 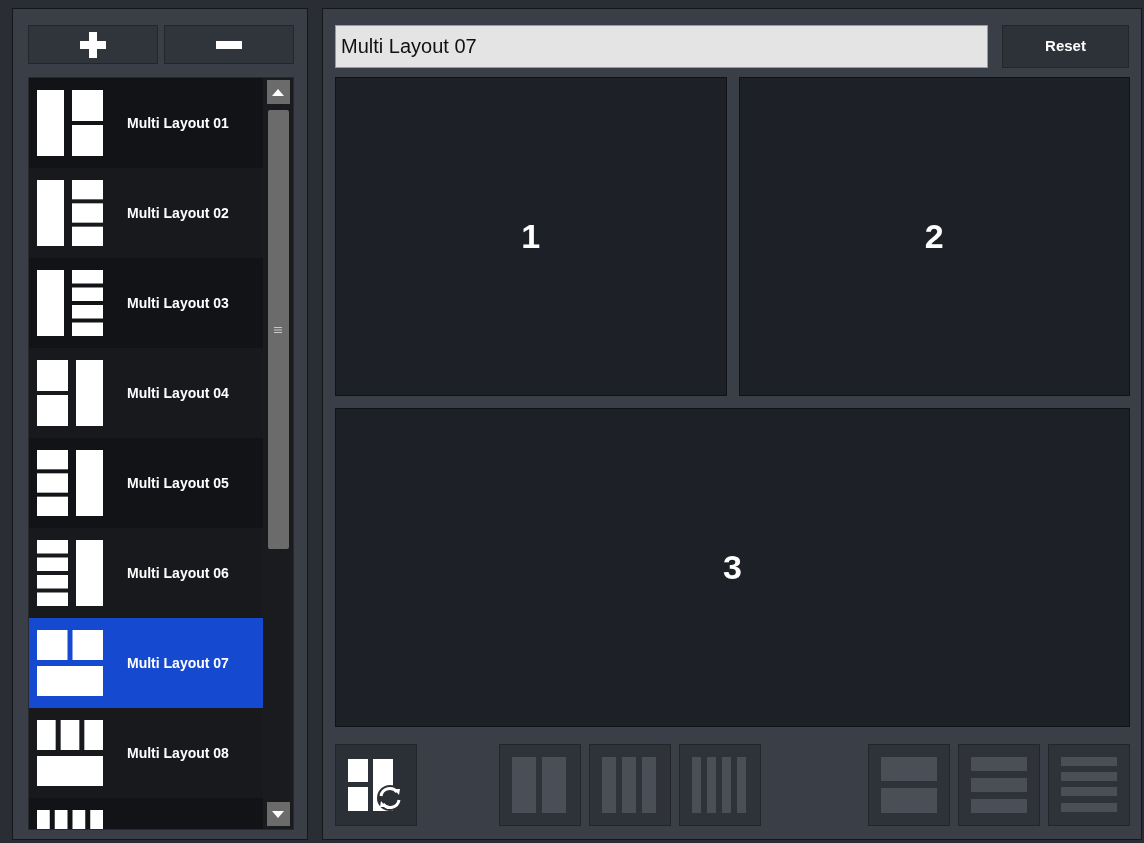 I want to click on plus-icon, so click(x=93, y=44).